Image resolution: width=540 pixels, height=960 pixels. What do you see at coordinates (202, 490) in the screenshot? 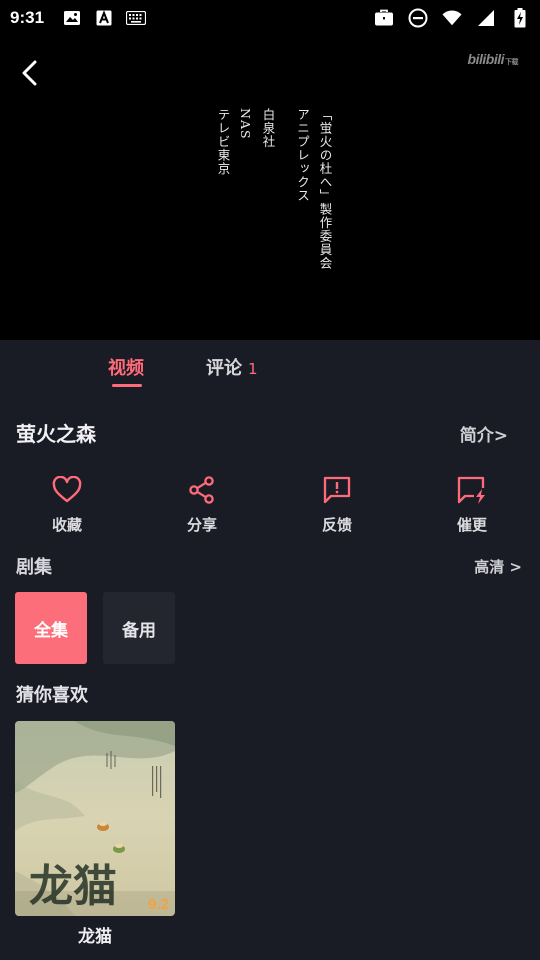
I see `share-icon` at bounding box center [202, 490].